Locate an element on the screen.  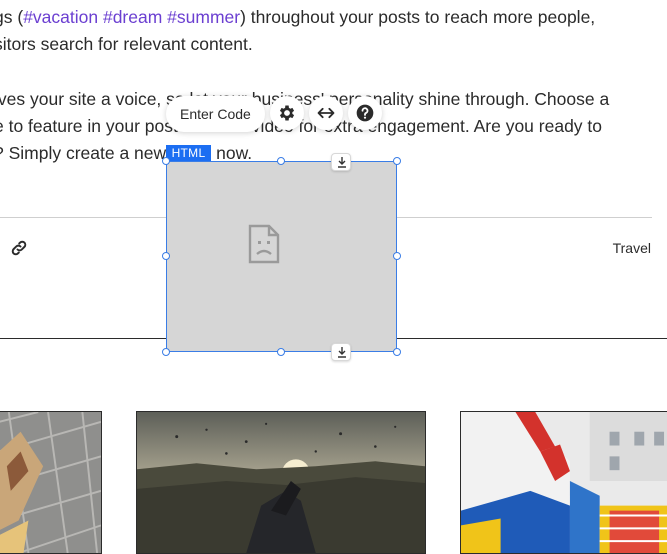
resize-handle-bottom is located at coordinates (281, 352).